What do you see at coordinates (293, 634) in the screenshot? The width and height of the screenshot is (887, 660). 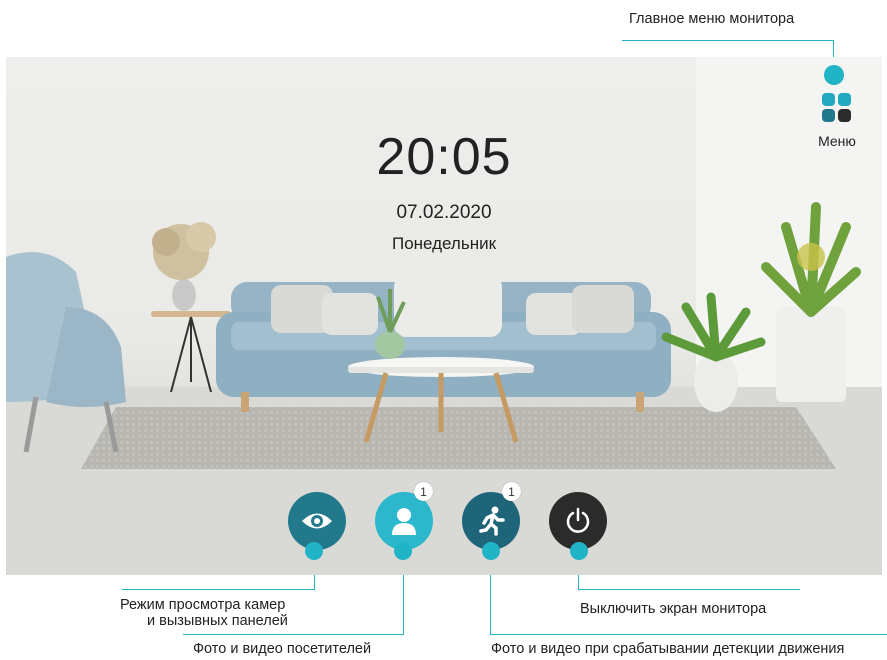 I see `visitors-leader-h` at bounding box center [293, 634].